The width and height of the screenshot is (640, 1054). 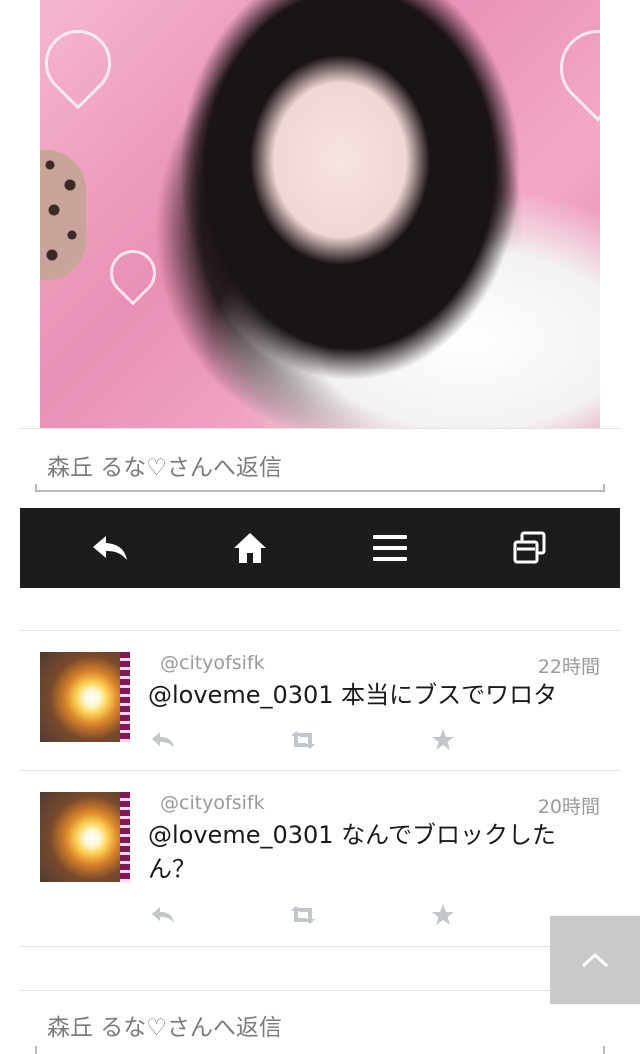 I want to click on tweet-item: @cityofsifk 22時間 @loveme_0301 本当にブスでワロタ, so click(x=320, y=711).